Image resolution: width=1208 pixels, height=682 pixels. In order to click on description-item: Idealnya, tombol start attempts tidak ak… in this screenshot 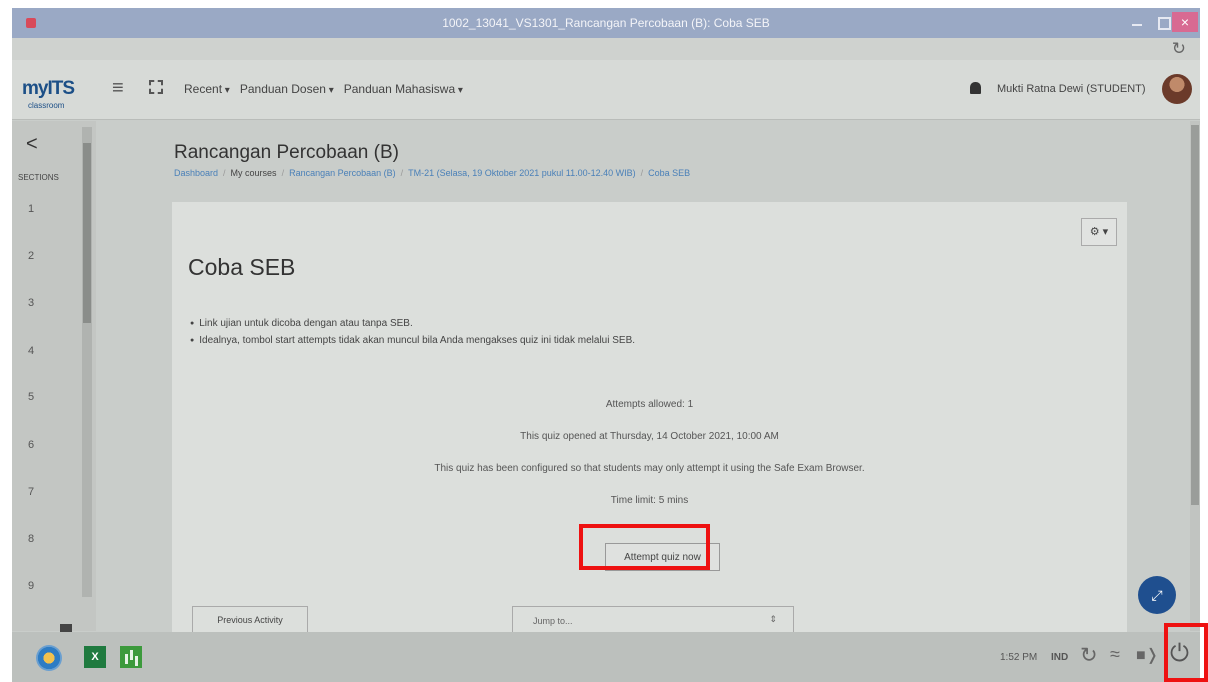, I will do `click(412, 340)`.